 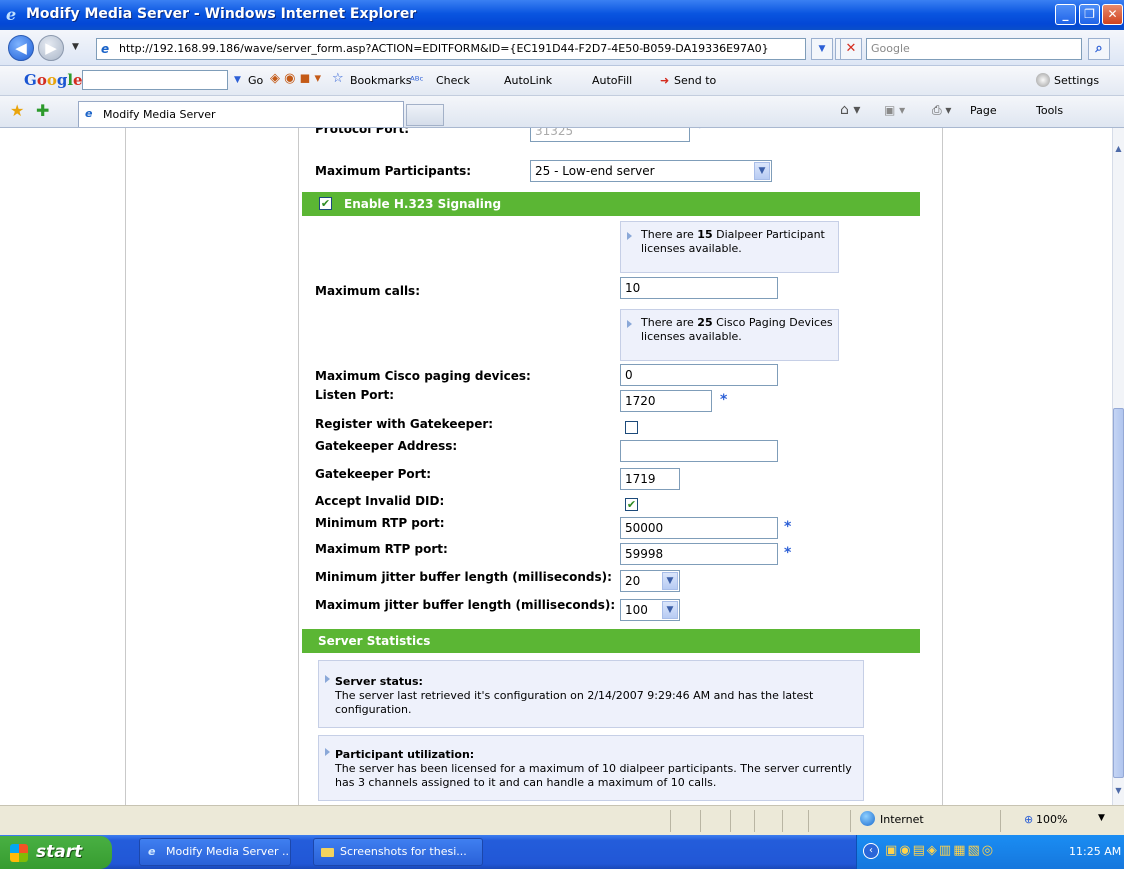 I want to click on ie-logo-icon: e, so click(x=11, y=14).